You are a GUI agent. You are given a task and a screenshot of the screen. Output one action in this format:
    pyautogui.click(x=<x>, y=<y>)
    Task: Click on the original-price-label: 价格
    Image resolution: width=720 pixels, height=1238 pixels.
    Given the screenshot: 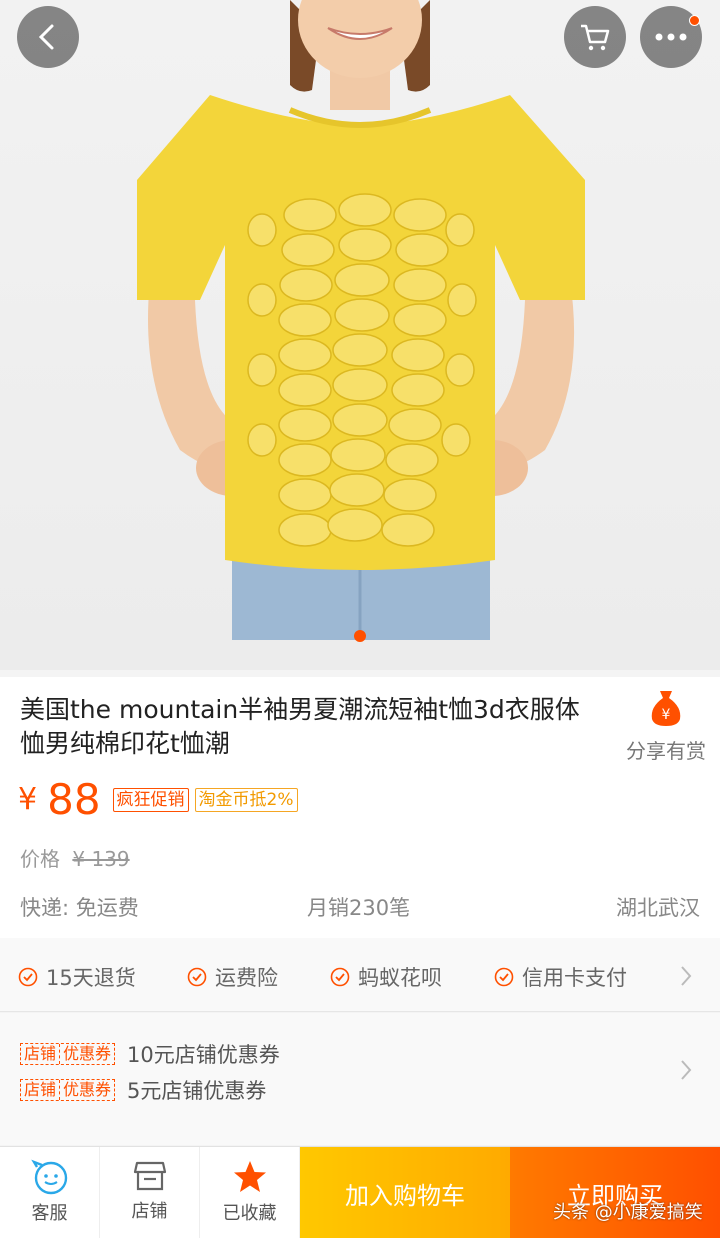 What is the action you would take?
    pyautogui.click(x=40, y=859)
    